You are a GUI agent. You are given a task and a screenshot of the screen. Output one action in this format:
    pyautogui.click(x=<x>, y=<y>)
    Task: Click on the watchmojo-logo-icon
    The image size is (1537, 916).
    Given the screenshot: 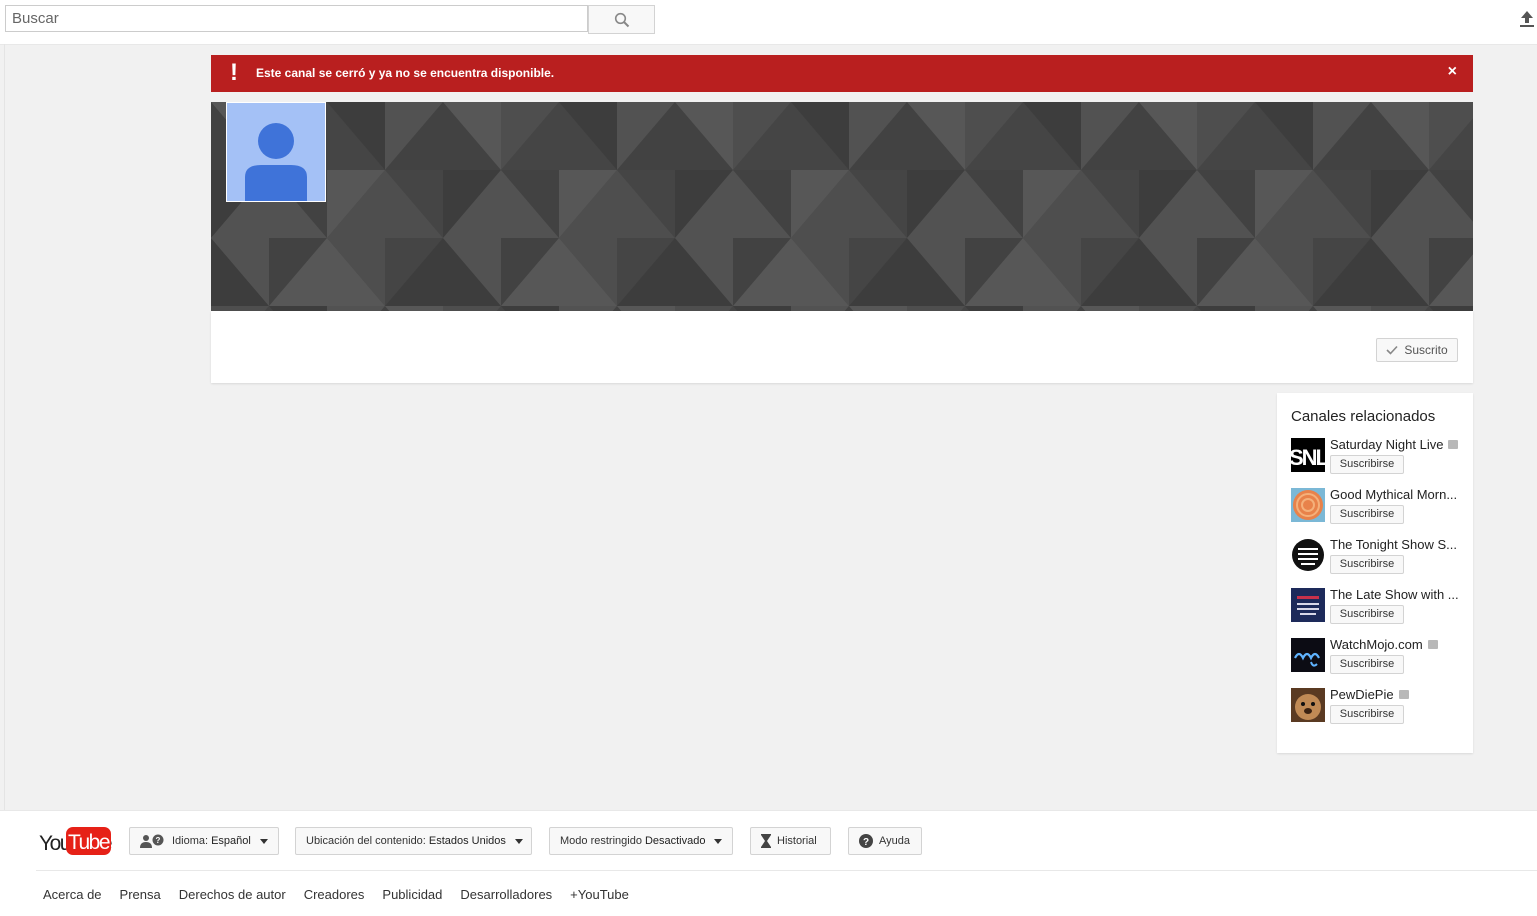 What is the action you would take?
    pyautogui.click(x=1308, y=655)
    